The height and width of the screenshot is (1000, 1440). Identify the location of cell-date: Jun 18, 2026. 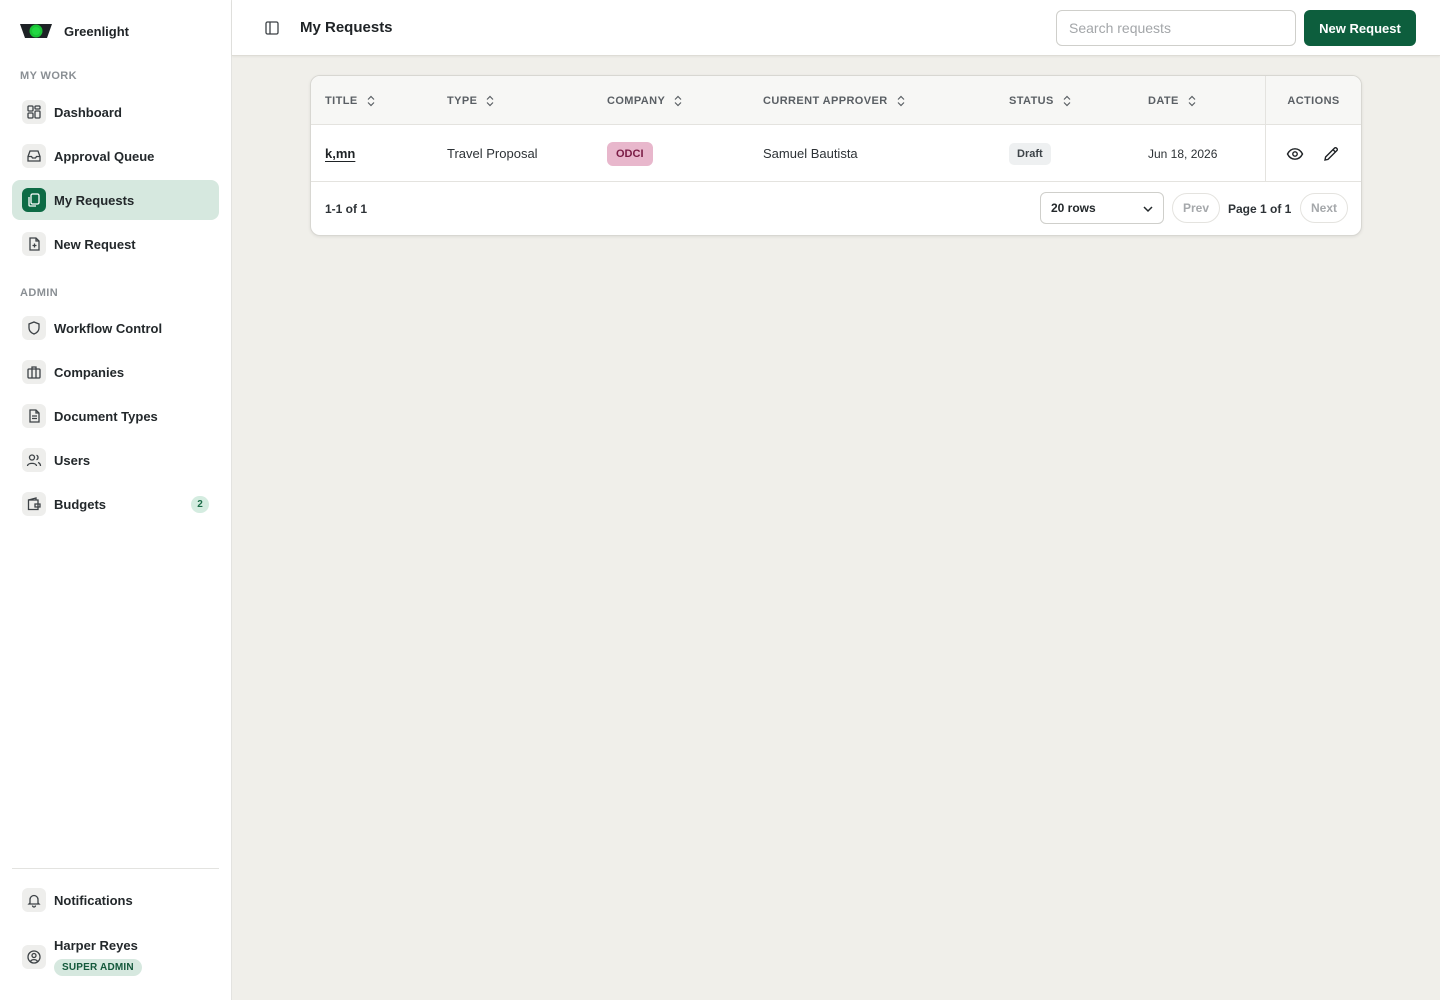
(1183, 153).